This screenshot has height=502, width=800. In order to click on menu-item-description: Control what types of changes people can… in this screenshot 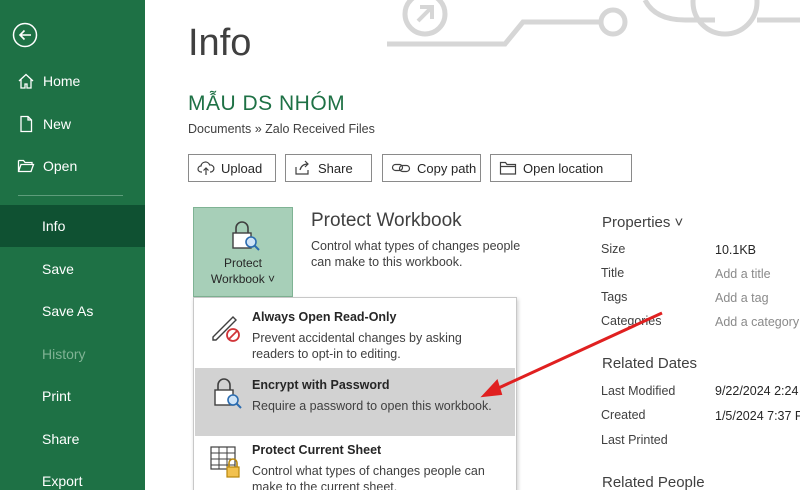, I will do `click(368, 477)`.